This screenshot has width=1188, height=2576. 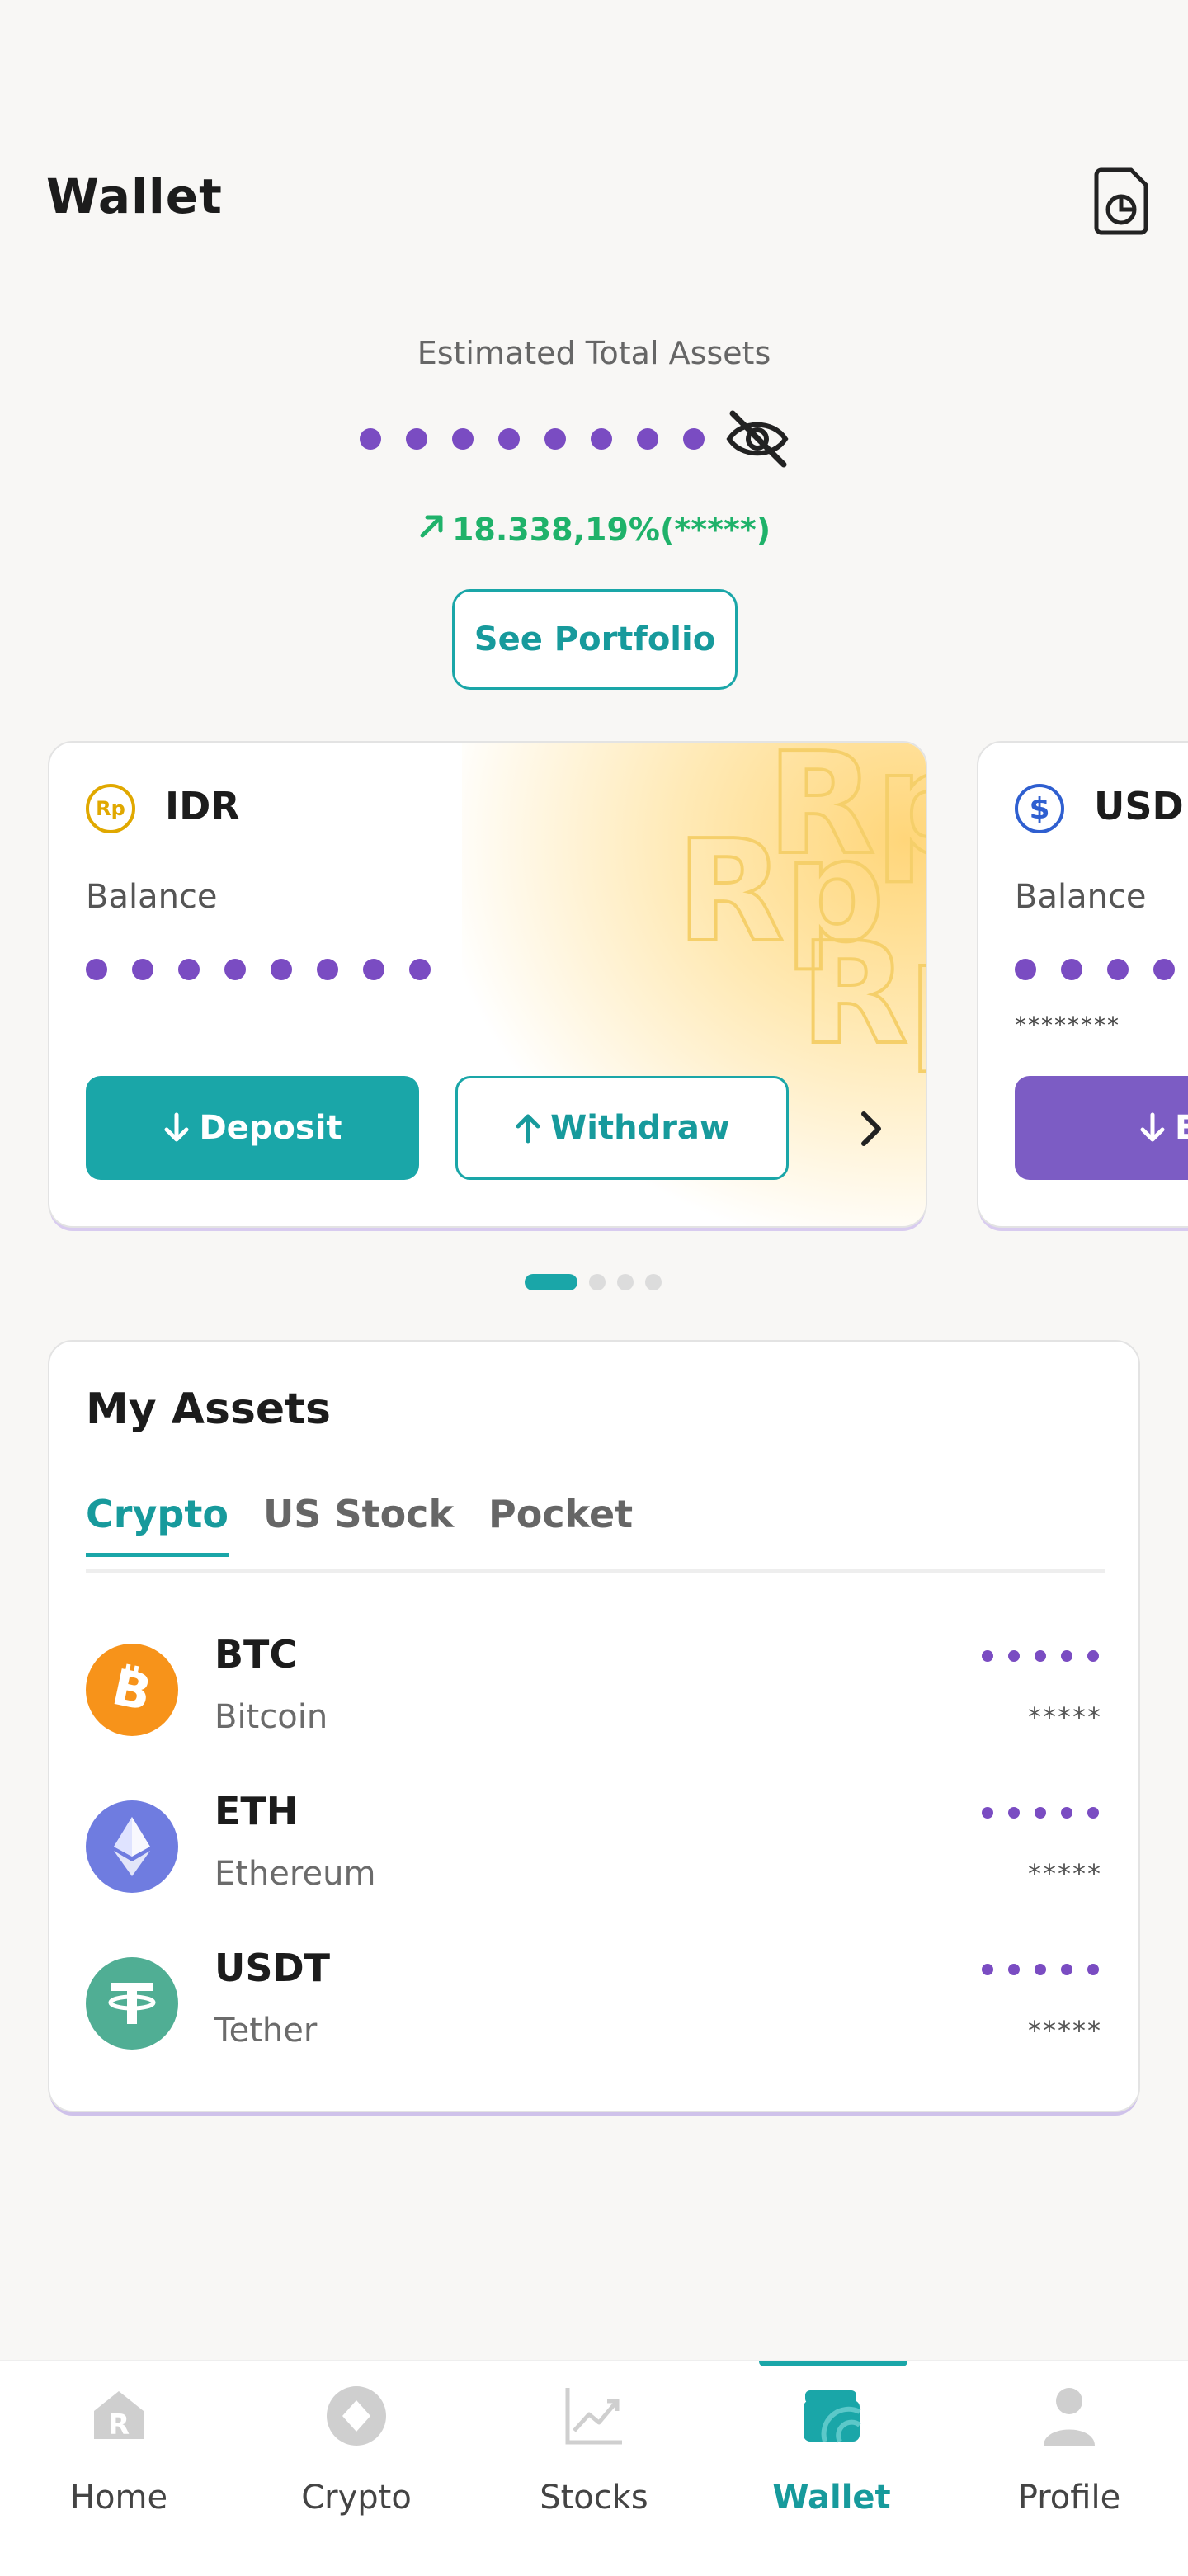 What do you see at coordinates (594, 353) in the screenshot?
I see `total-assets-label: Estimated Total Assets` at bounding box center [594, 353].